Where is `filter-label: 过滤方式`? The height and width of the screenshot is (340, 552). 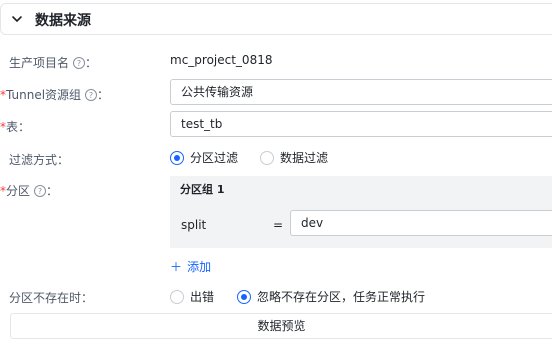
filter-label: 过滤方式 is located at coordinates (33, 160).